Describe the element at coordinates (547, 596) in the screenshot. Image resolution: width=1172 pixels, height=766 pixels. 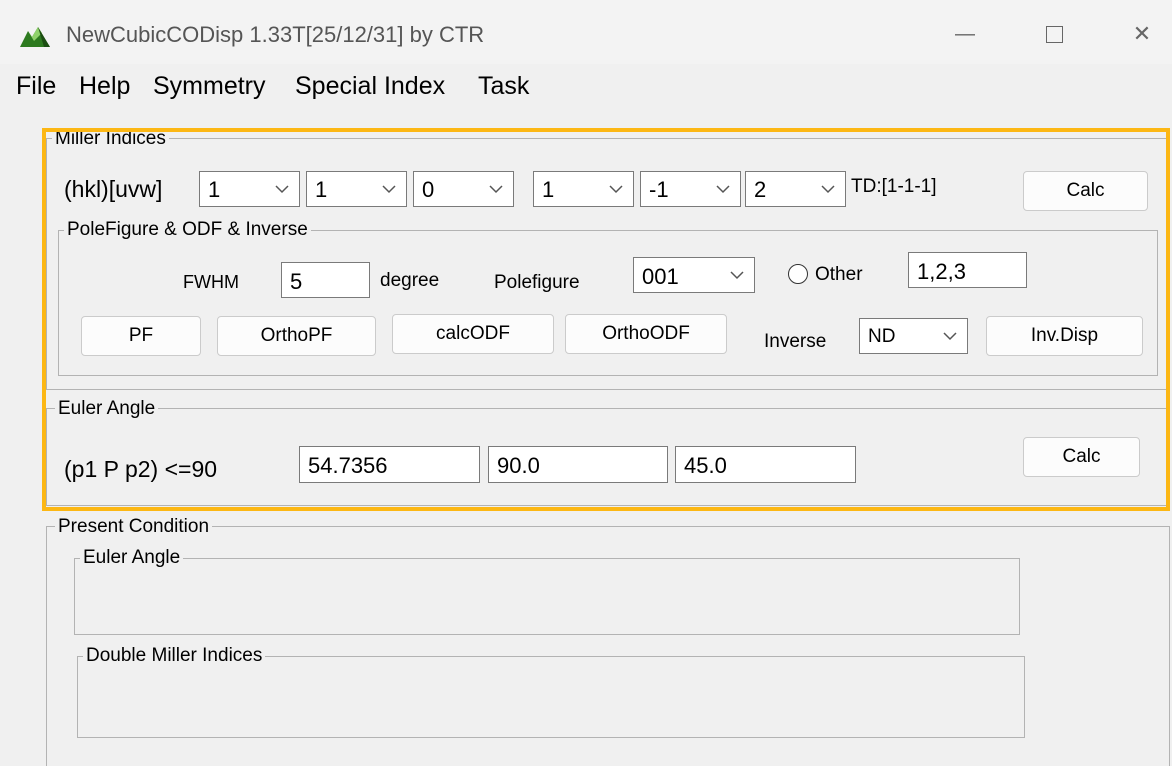
I see `present-euler-group` at that location.